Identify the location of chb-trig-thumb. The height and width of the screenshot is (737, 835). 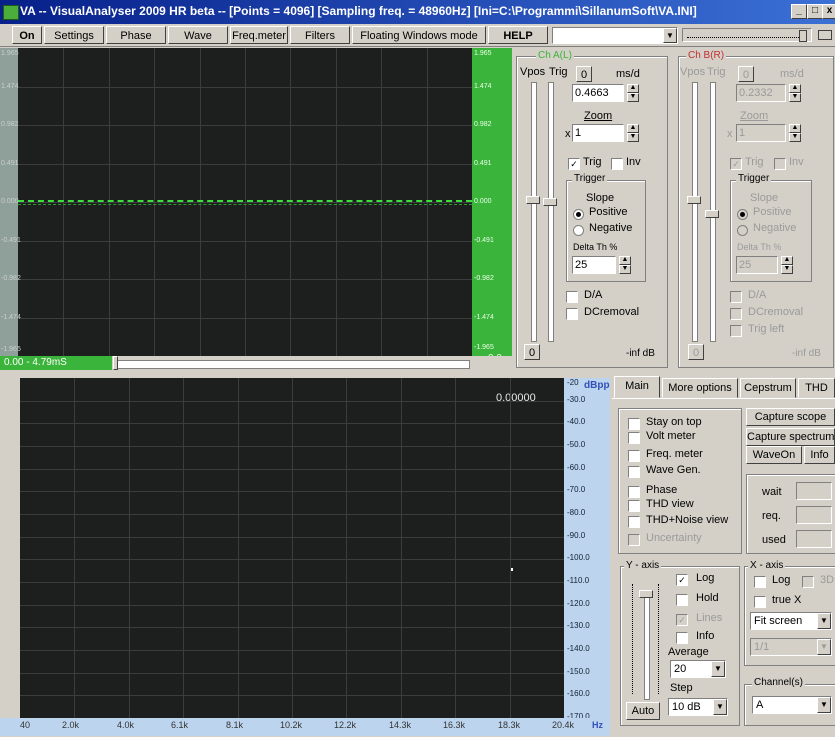
(712, 214).